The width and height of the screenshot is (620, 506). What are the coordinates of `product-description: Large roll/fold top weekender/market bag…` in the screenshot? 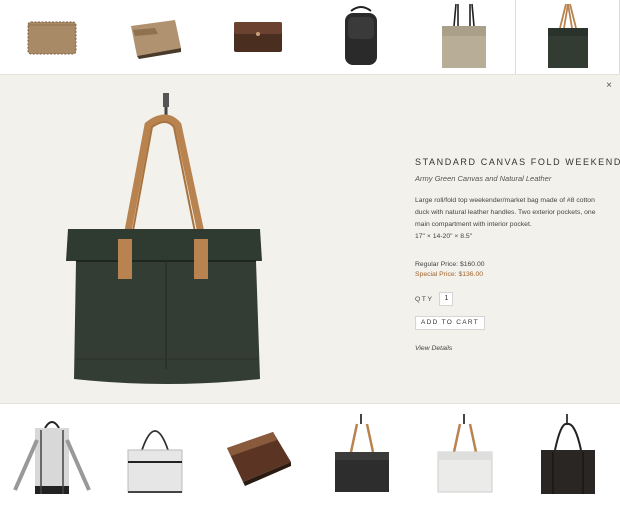 It's located at (505, 212).